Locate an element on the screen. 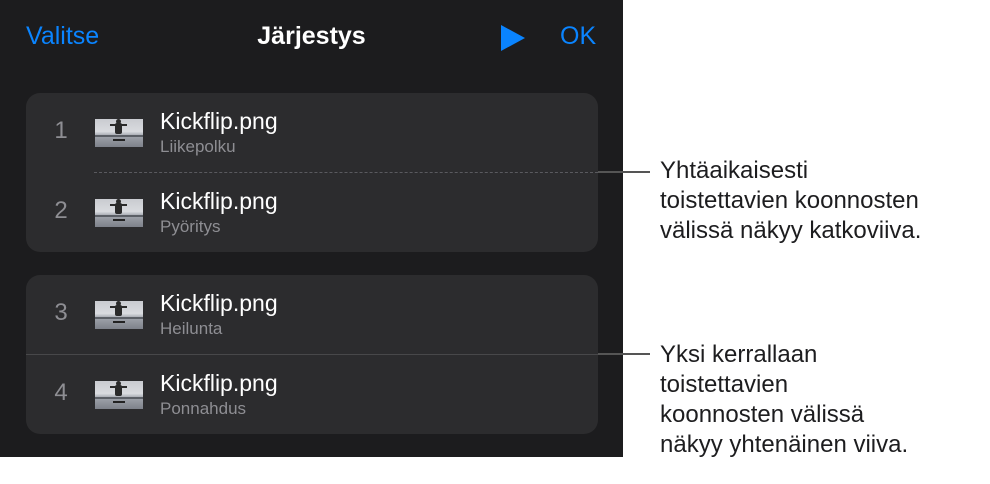 The width and height of the screenshot is (990, 484). callout-line: toistettavien is located at coordinates (724, 384).